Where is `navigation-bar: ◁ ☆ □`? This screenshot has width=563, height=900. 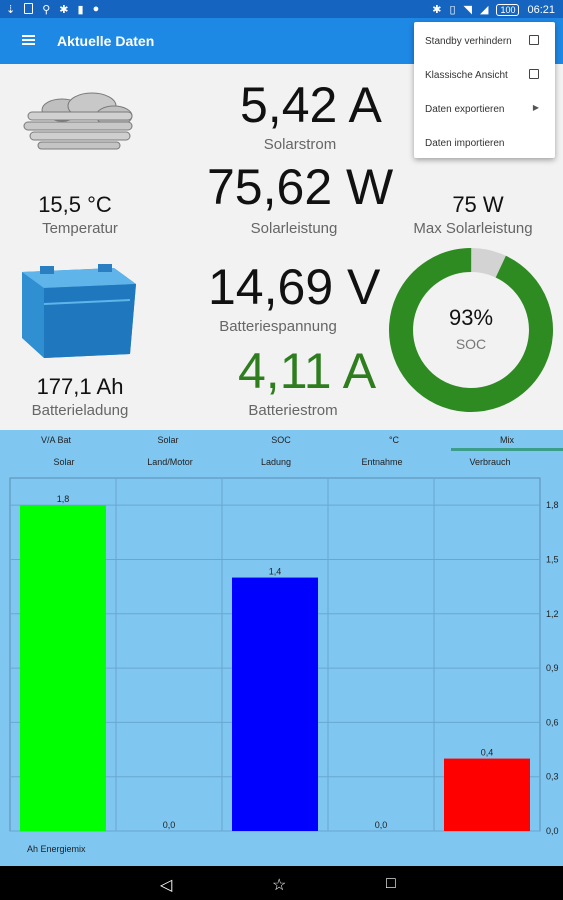
navigation-bar: ◁ ☆ □ is located at coordinates (281, 883).